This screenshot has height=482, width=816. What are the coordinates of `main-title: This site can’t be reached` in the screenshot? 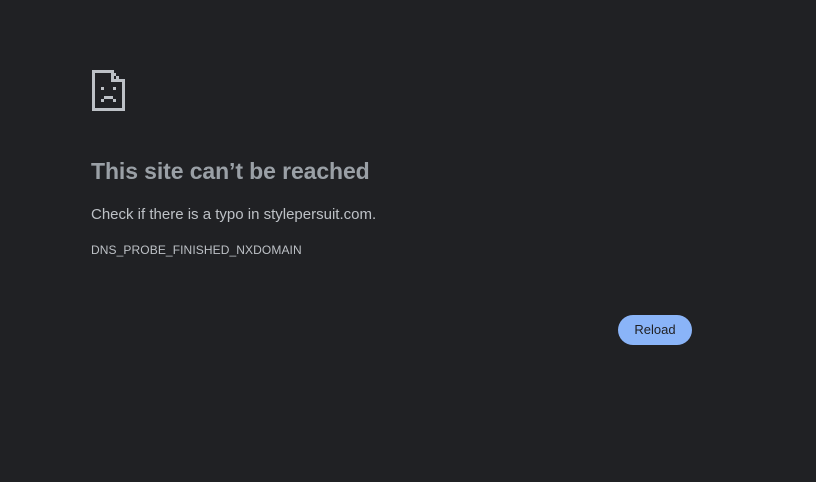 It's located at (230, 171).